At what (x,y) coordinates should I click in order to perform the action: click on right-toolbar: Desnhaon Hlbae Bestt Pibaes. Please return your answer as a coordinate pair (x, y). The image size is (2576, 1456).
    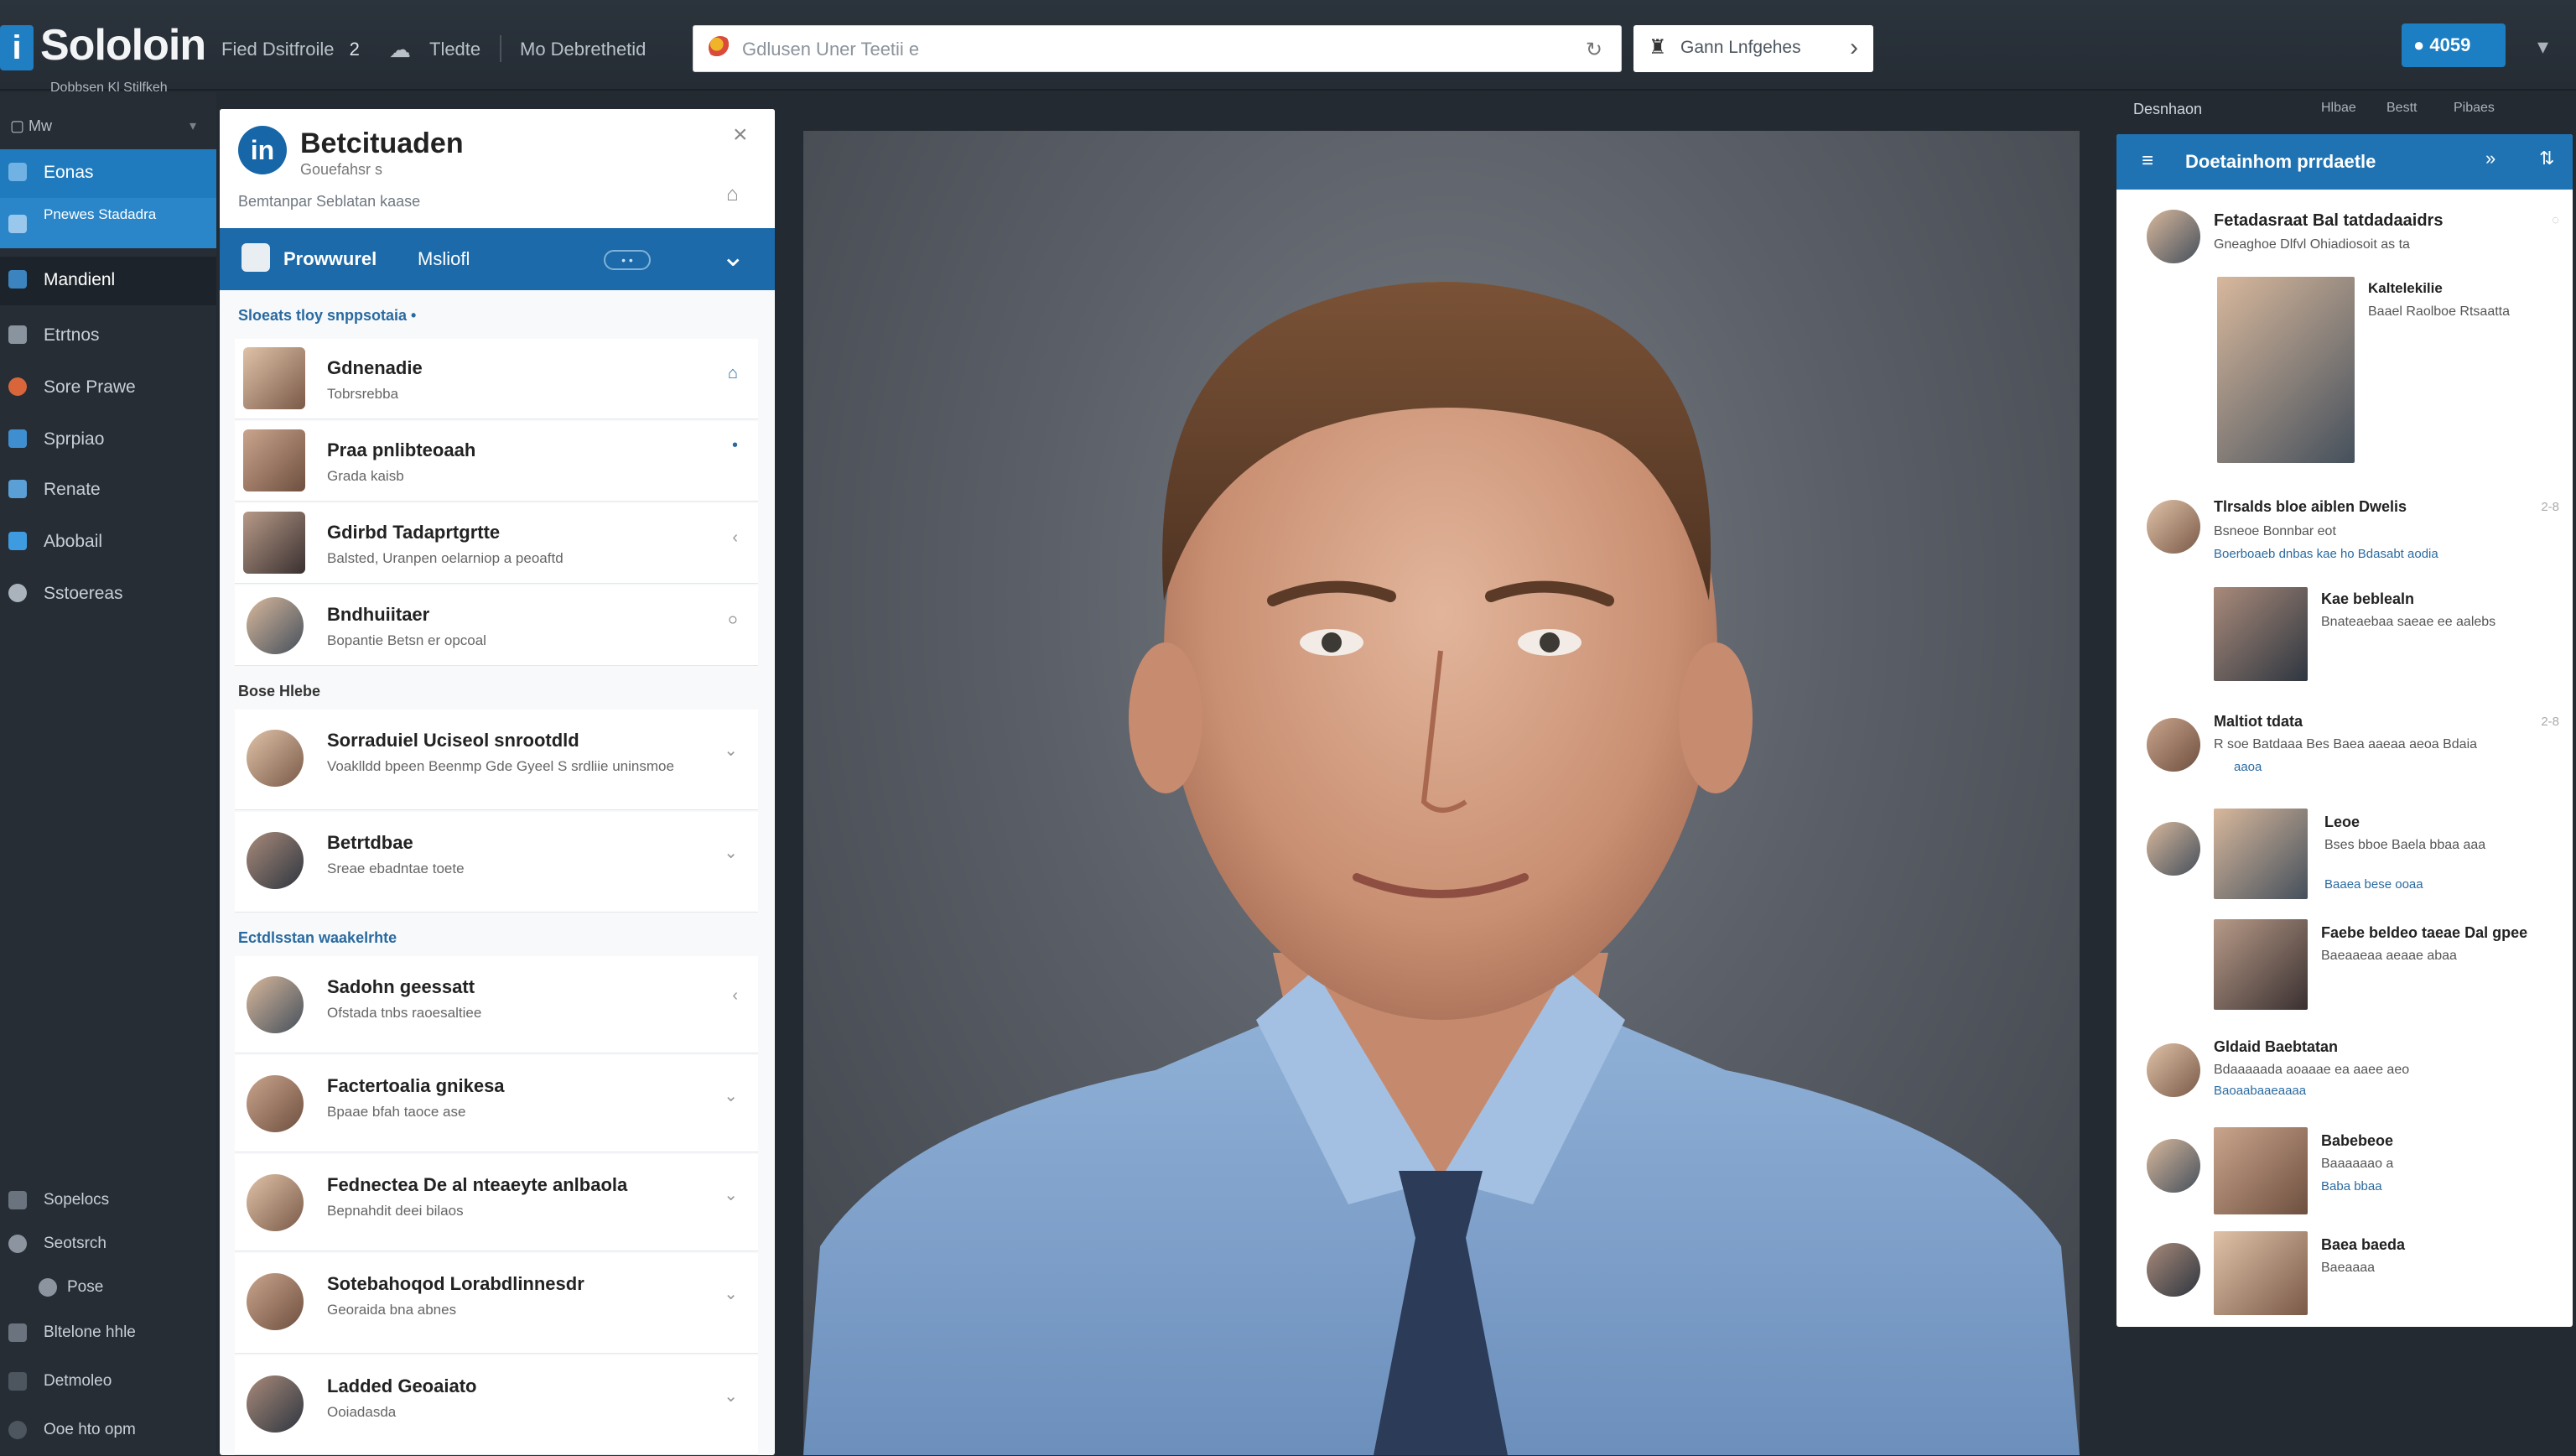
    Looking at the image, I should click on (2346, 110).